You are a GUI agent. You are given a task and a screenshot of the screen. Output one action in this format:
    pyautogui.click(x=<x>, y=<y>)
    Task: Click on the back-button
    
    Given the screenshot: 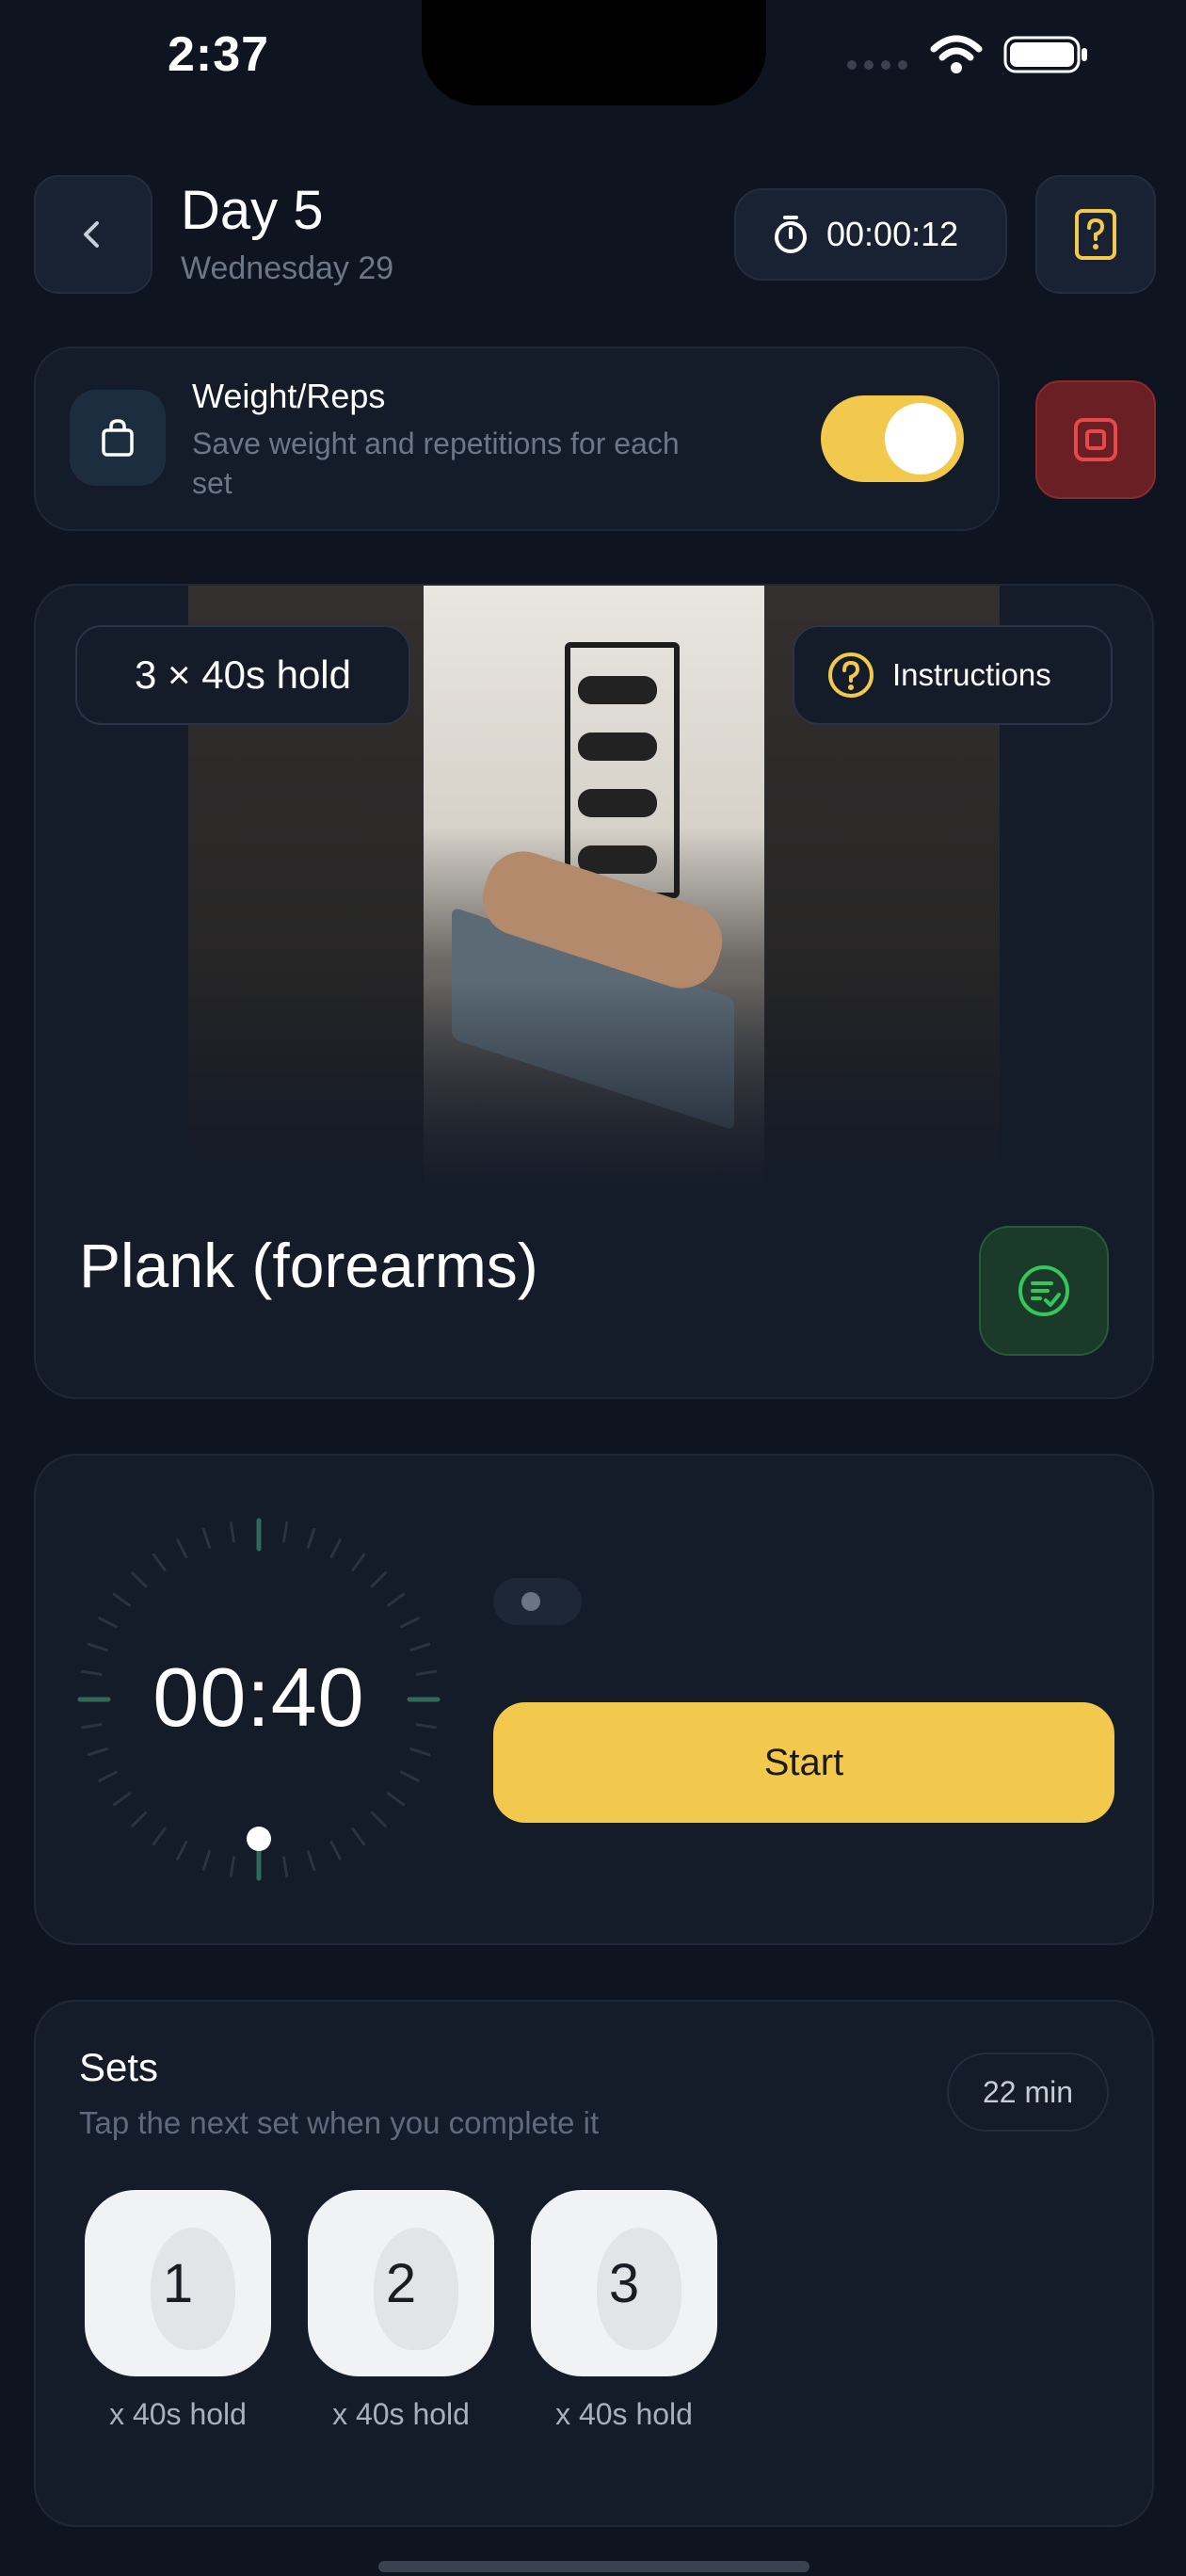 What is the action you would take?
    pyautogui.click(x=93, y=234)
    